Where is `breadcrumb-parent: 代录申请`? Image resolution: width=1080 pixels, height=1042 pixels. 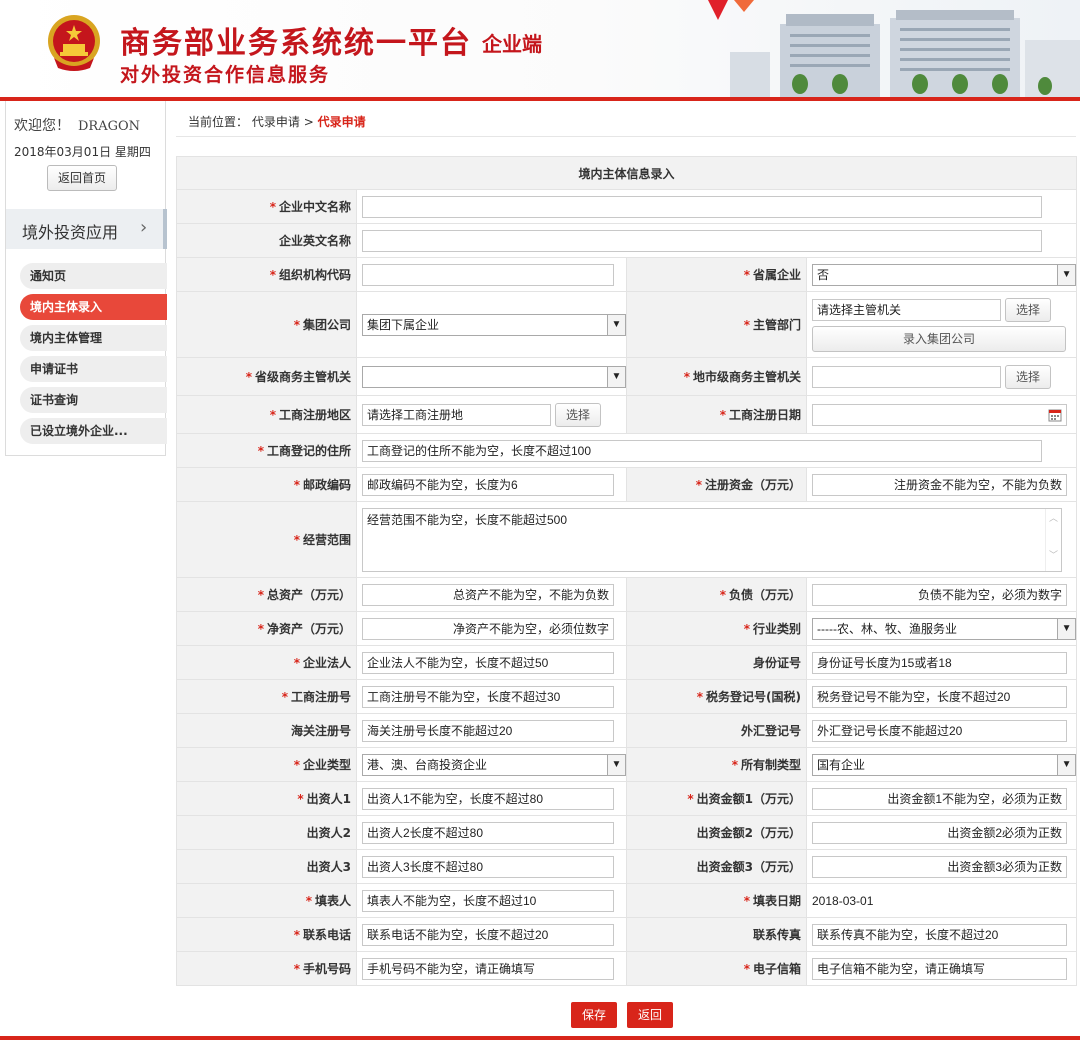 breadcrumb-parent: 代录申请 is located at coordinates (276, 122).